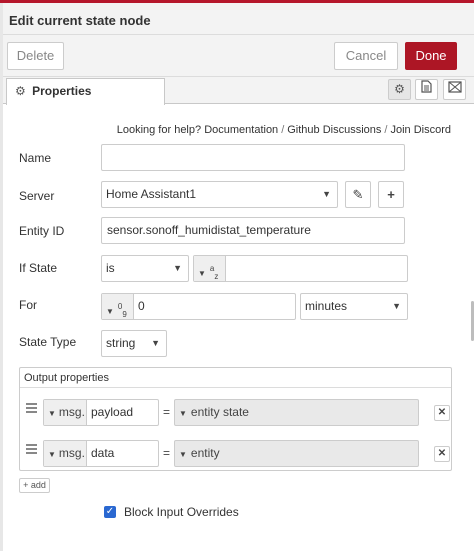 Image resolution: width=474 pixels, height=551 pixels. Describe the element at coordinates (334, 130) in the screenshot. I see `github-discussions-link: Github Discussions` at that location.